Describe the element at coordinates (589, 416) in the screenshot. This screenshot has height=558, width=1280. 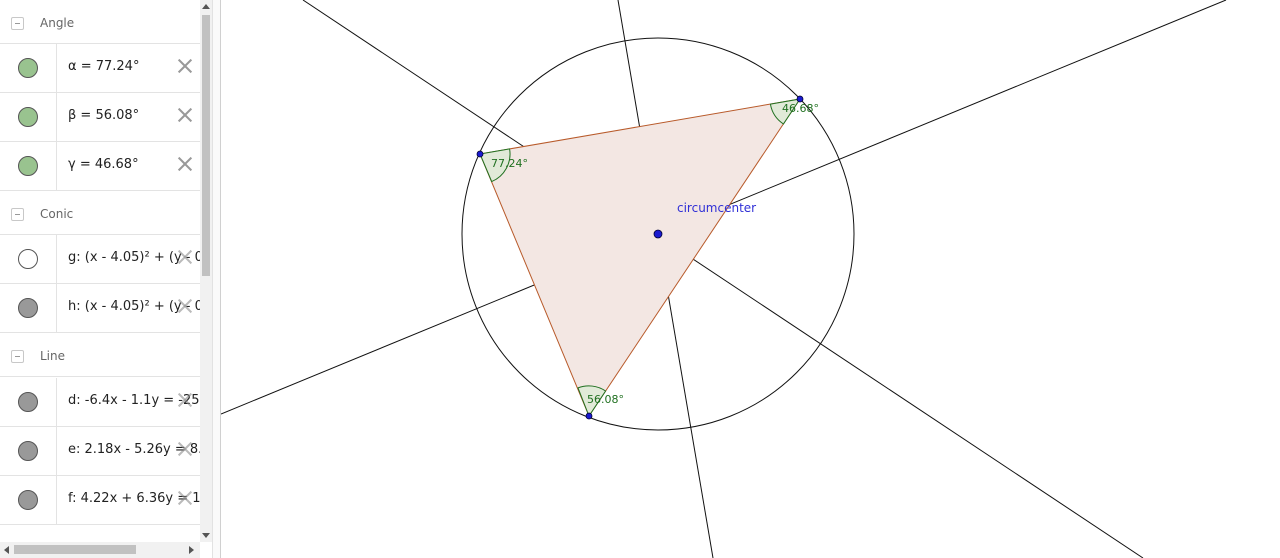
I see `vertex-c-point` at that location.